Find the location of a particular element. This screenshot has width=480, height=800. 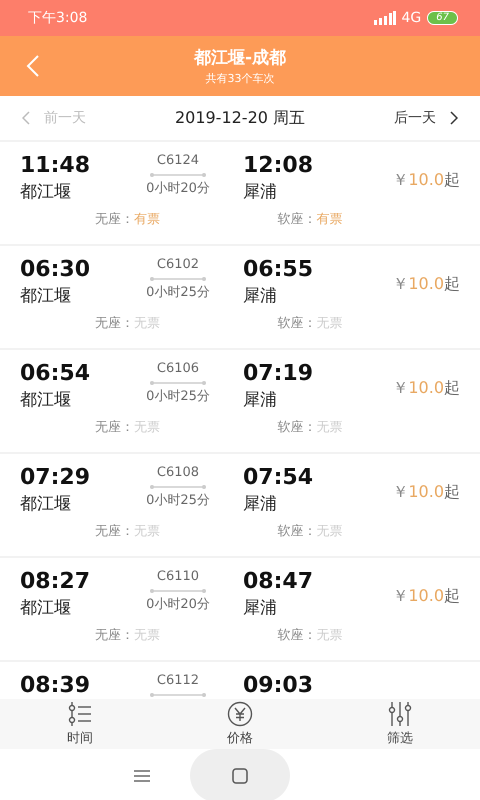

square-icon is located at coordinates (240, 776).